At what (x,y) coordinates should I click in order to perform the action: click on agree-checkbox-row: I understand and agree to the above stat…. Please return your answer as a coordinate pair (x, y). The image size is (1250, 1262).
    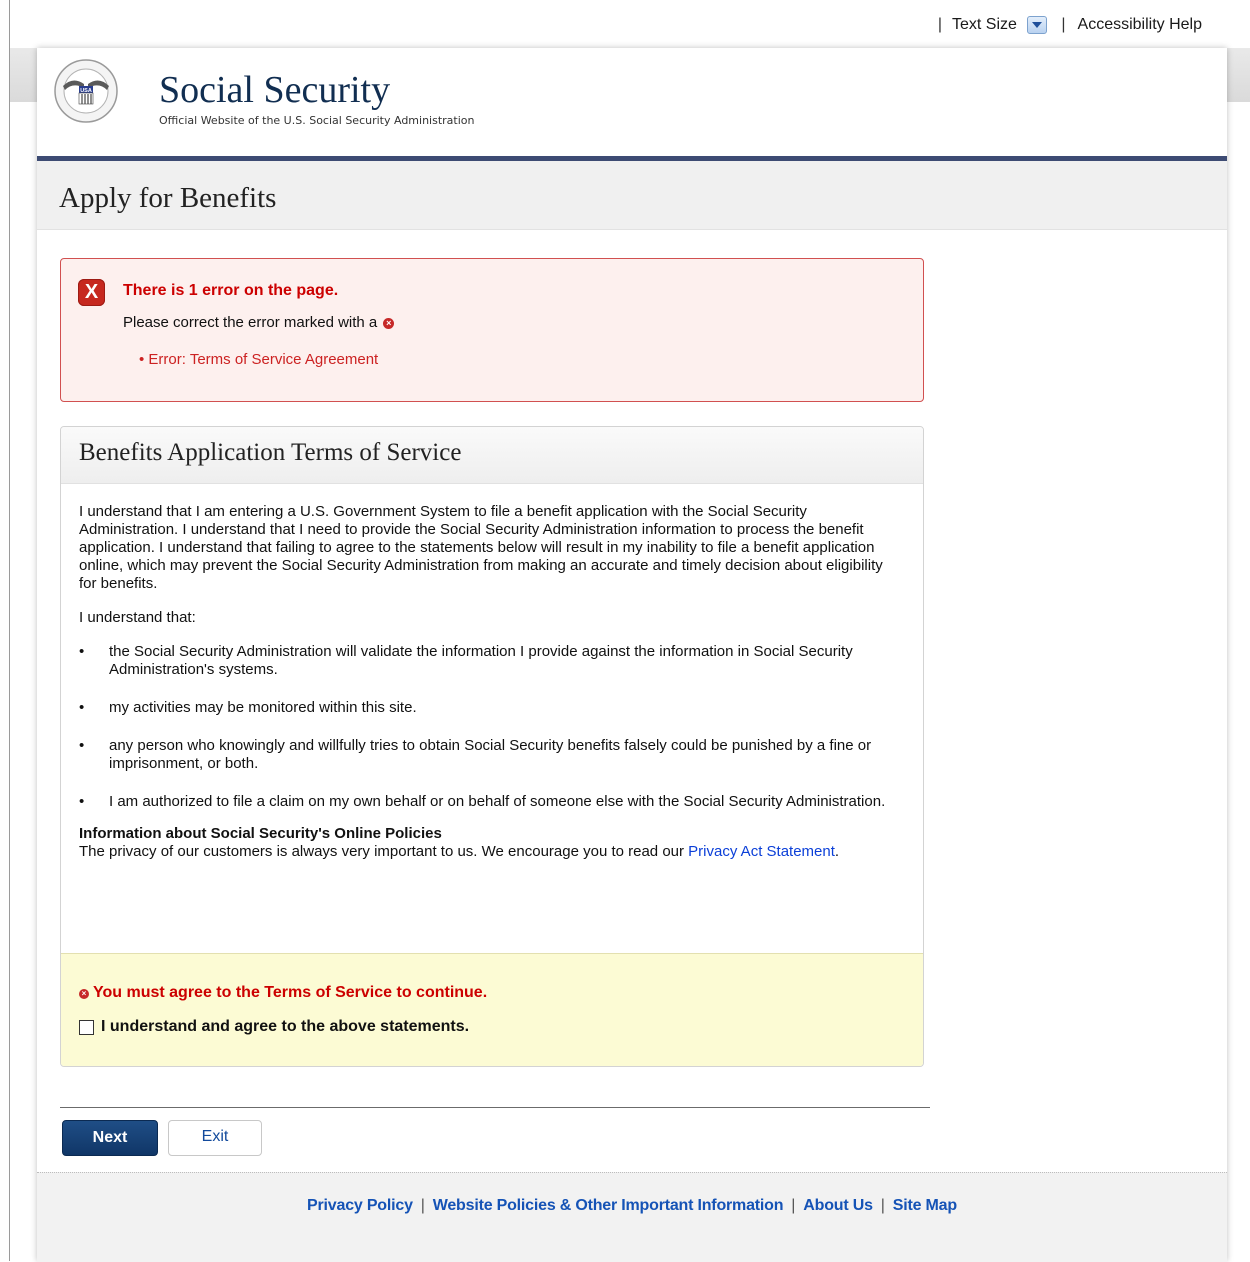
    Looking at the image, I should click on (274, 1027).